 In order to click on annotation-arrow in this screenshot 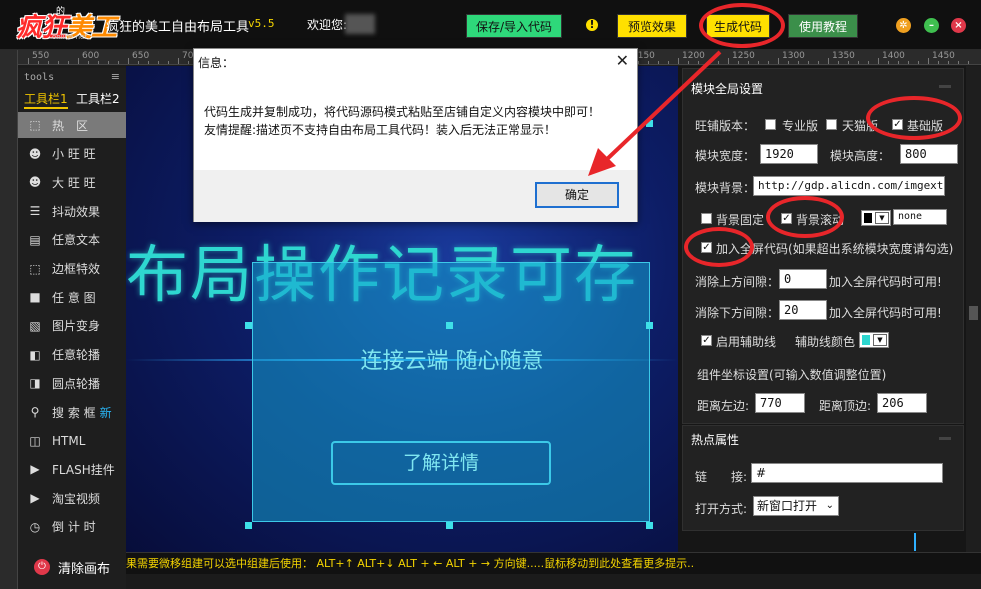, I will do `click(655, 113)`.